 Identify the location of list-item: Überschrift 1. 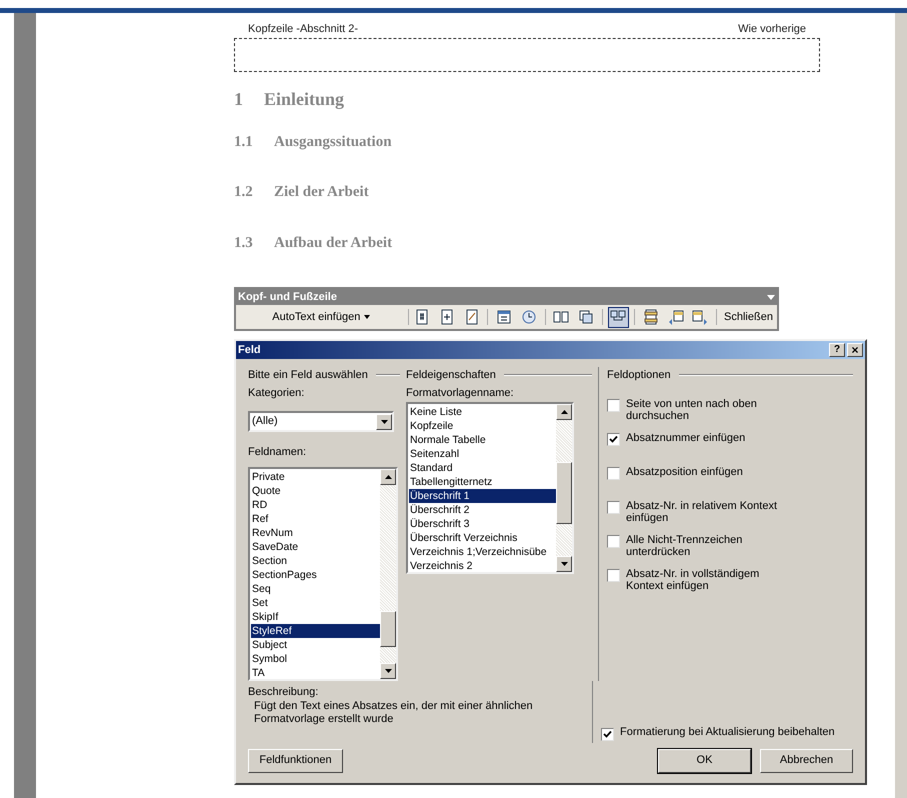
(482, 496).